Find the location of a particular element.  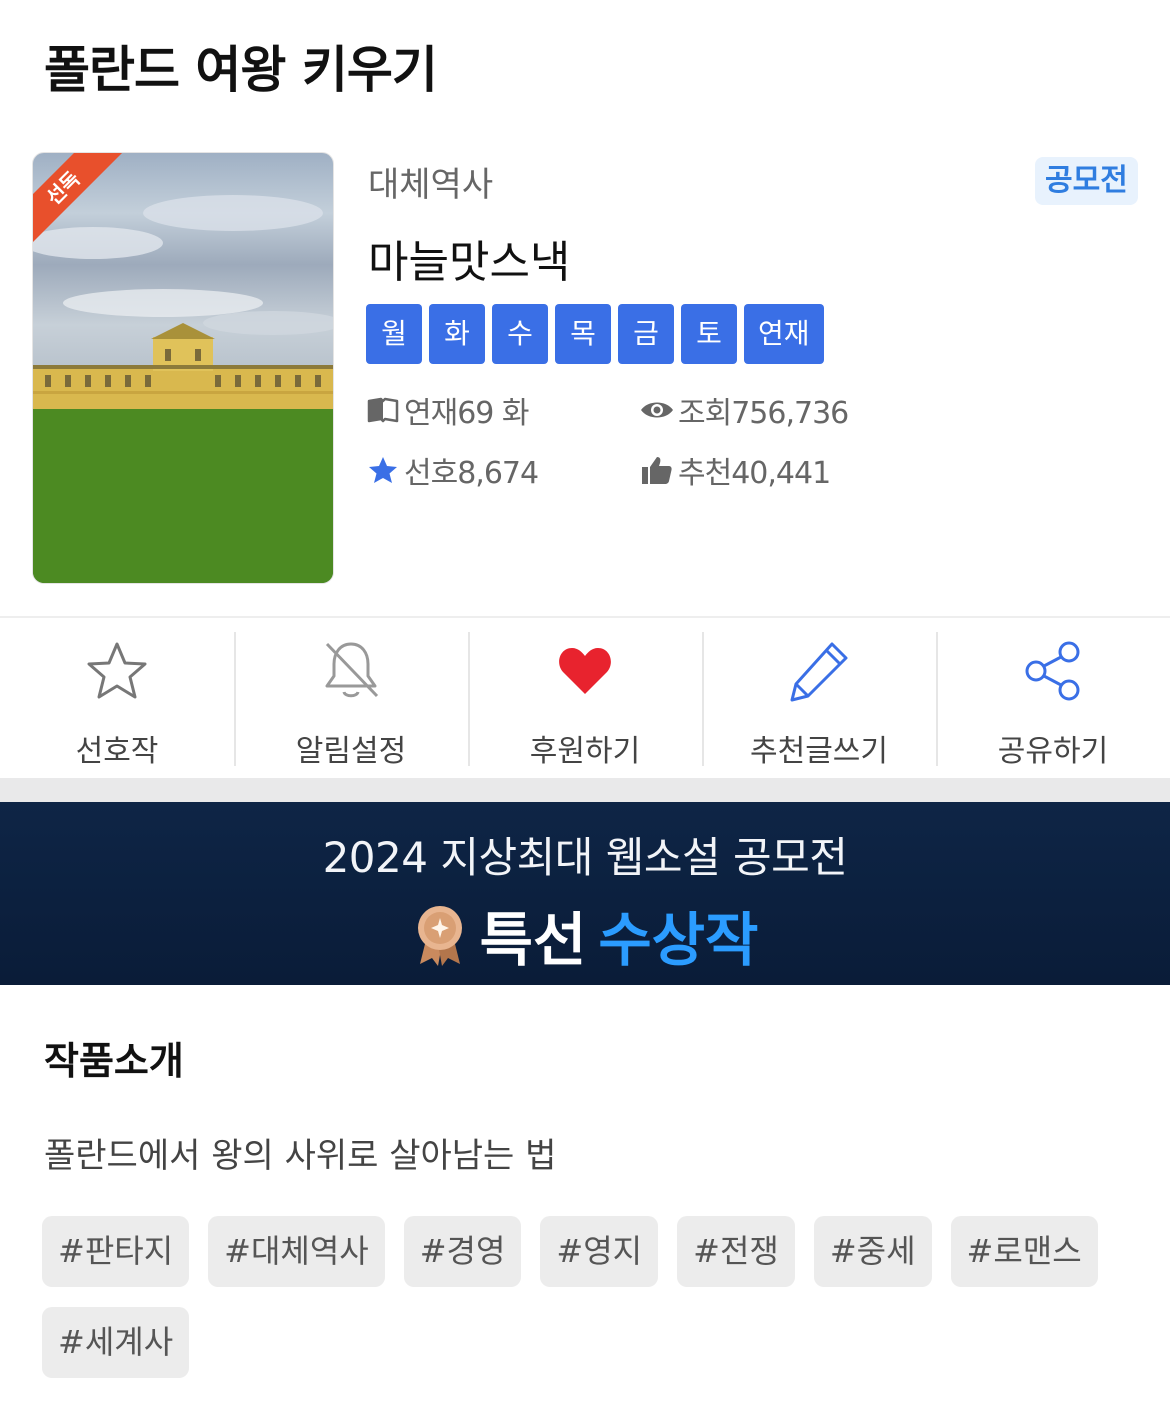

eye-icon is located at coordinates (657, 410).